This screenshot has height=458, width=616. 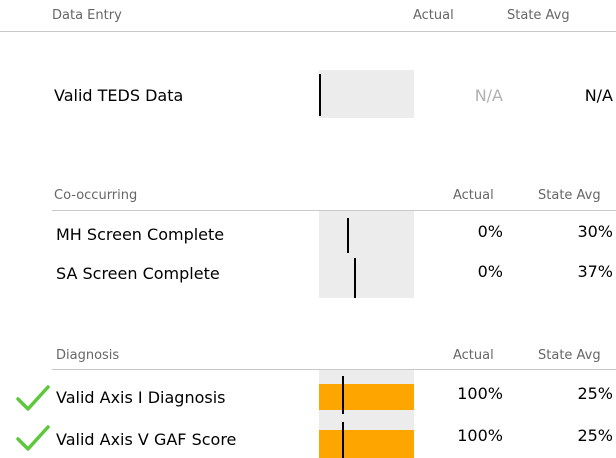 I want to click on state-avg-value: 37%, so click(x=595, y=271).